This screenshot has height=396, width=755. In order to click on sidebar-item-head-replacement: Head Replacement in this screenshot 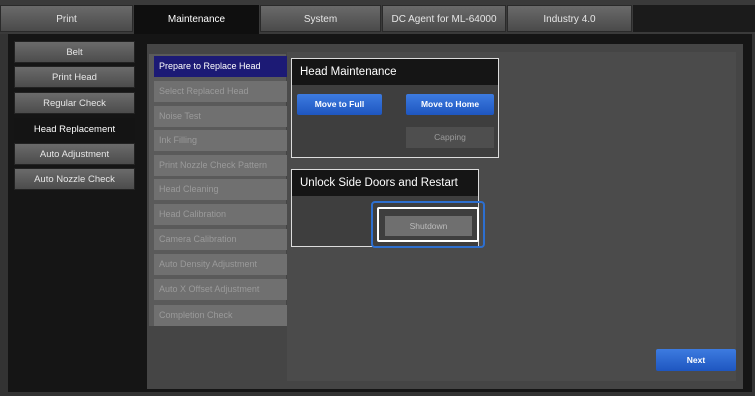, I will do `click(74, 129)`.